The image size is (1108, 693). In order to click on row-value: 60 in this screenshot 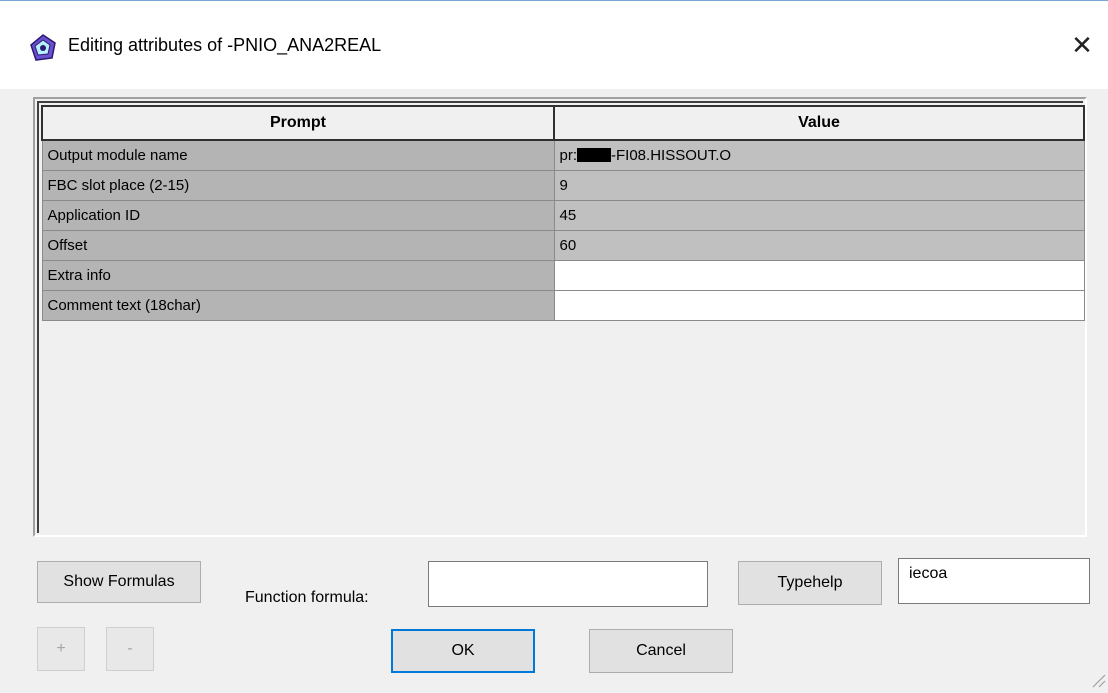, I will do `click(819, 245)`.